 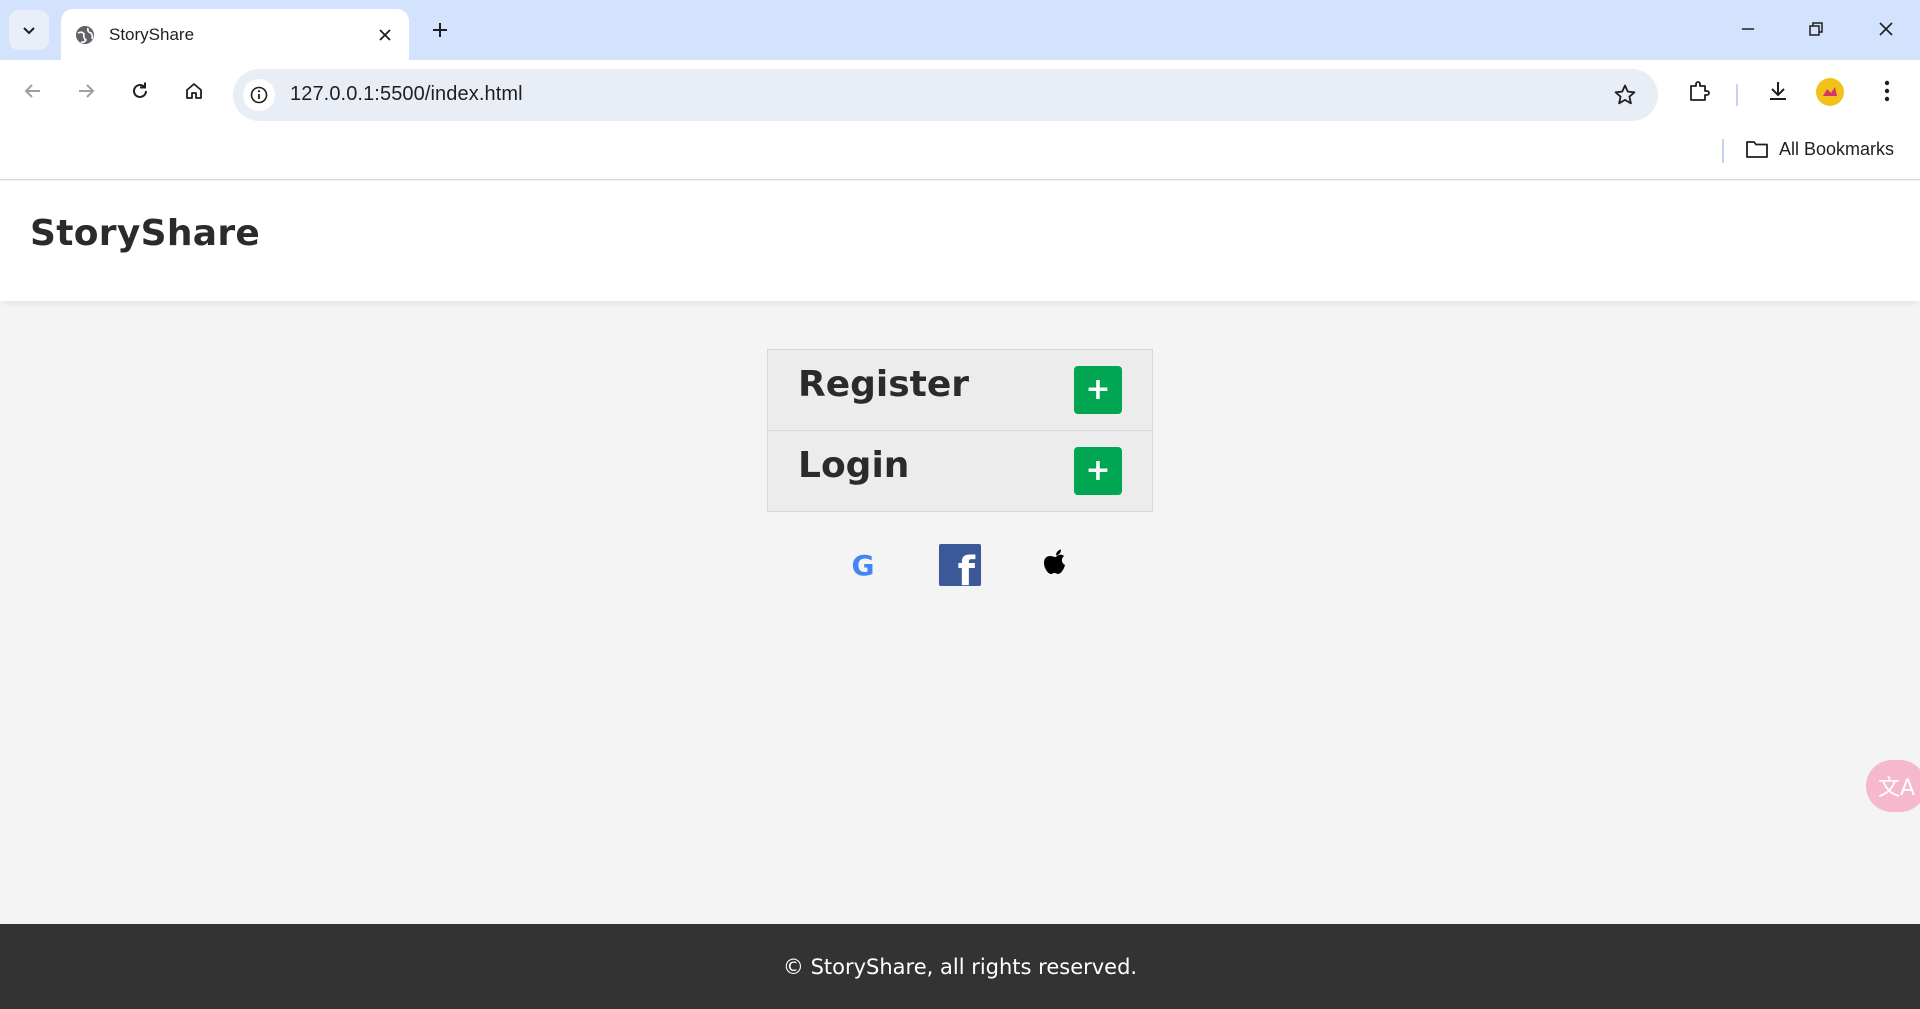 I want to click on facebook-login-button: f, so click(x=960, y=565).